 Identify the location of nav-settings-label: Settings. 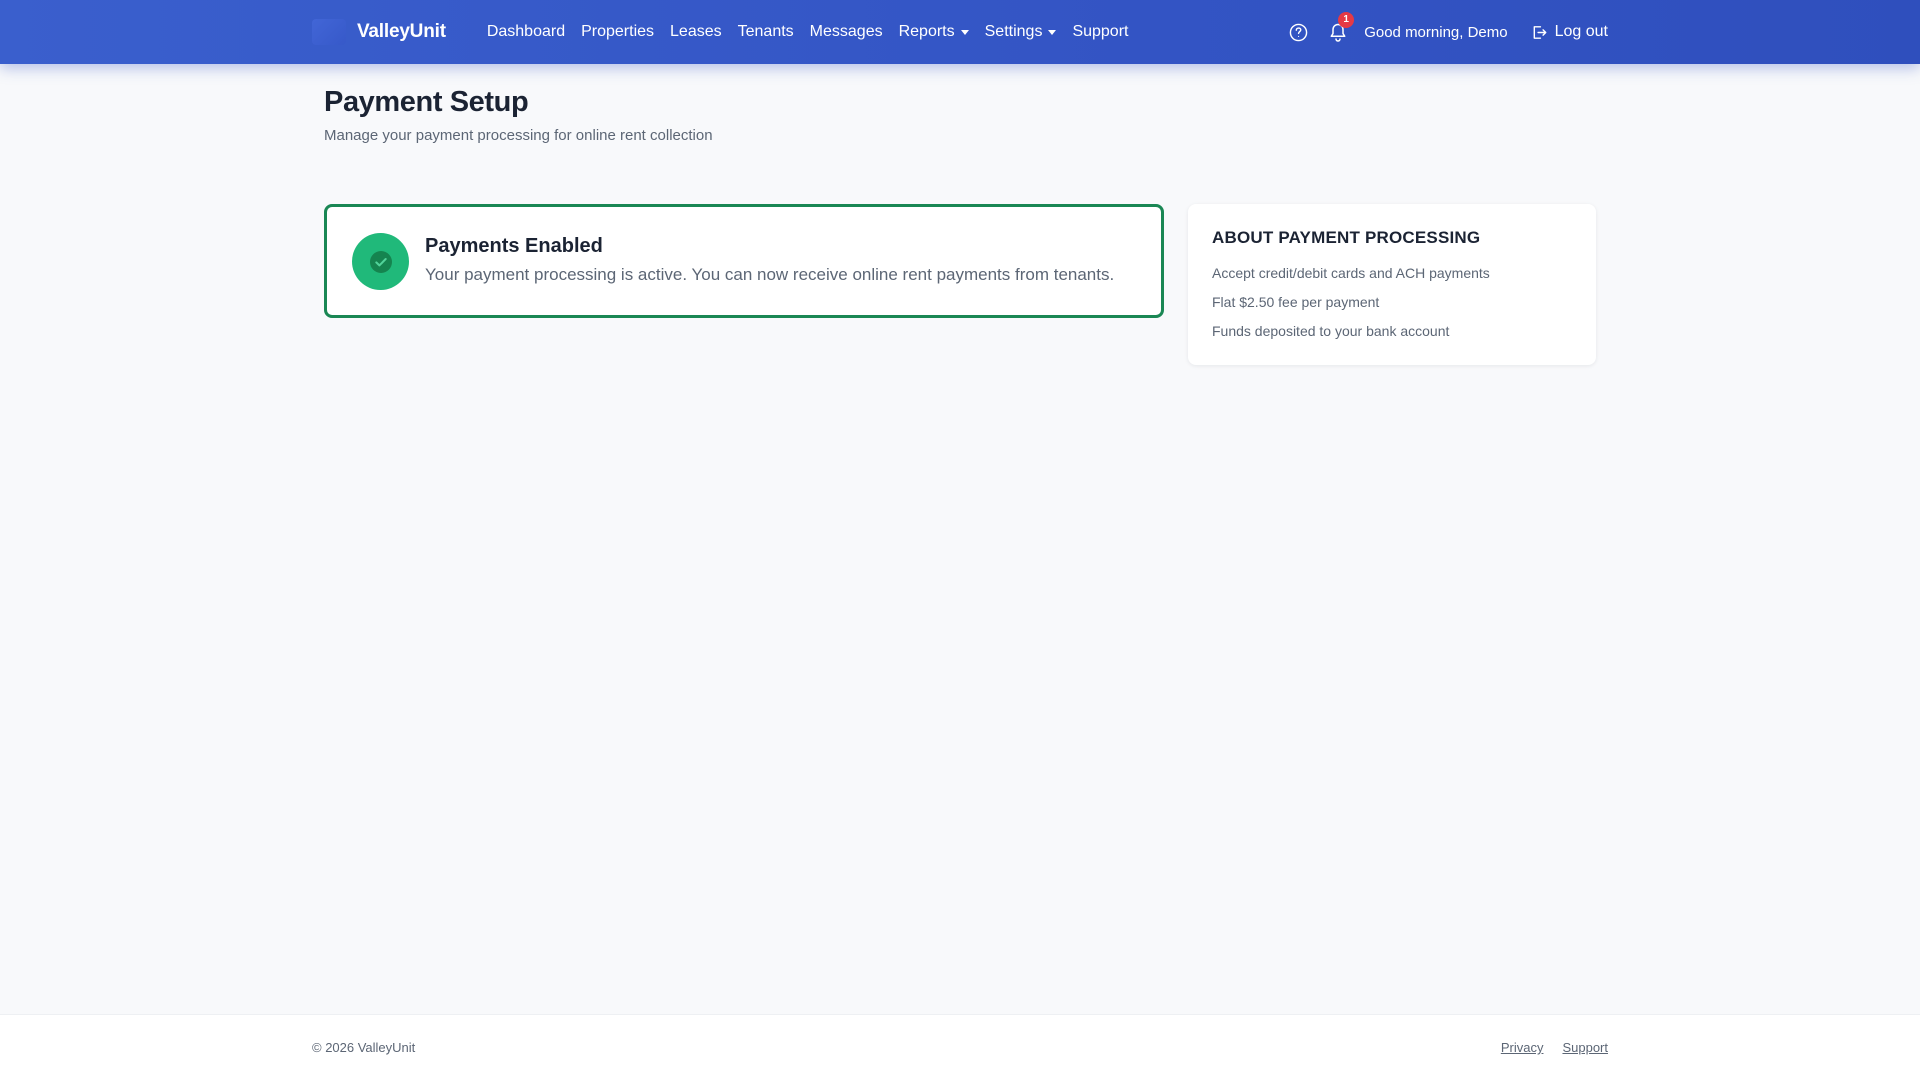
(1013, 31).